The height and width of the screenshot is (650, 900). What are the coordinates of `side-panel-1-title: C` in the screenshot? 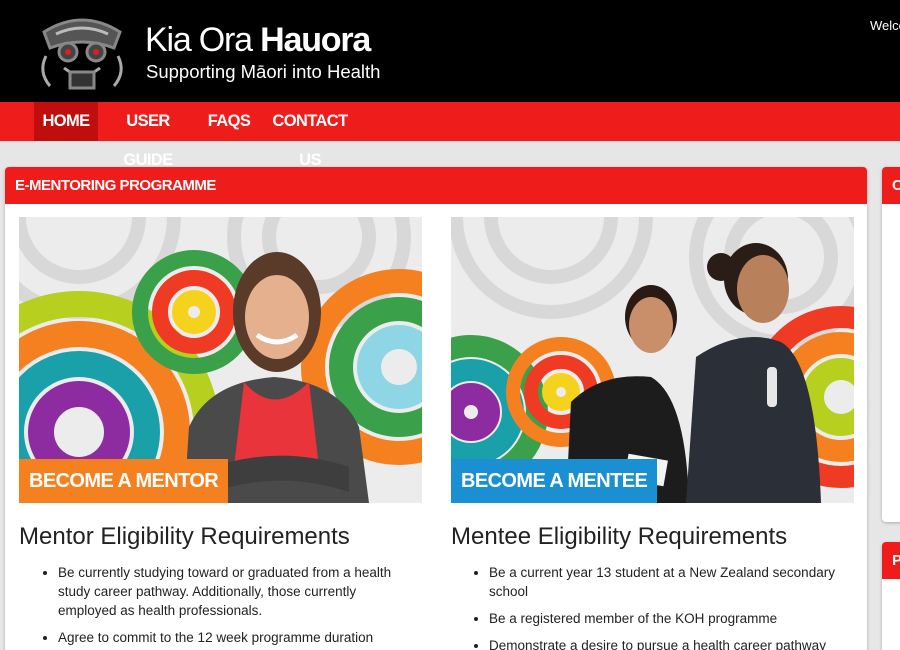 It's located at (891, 185).